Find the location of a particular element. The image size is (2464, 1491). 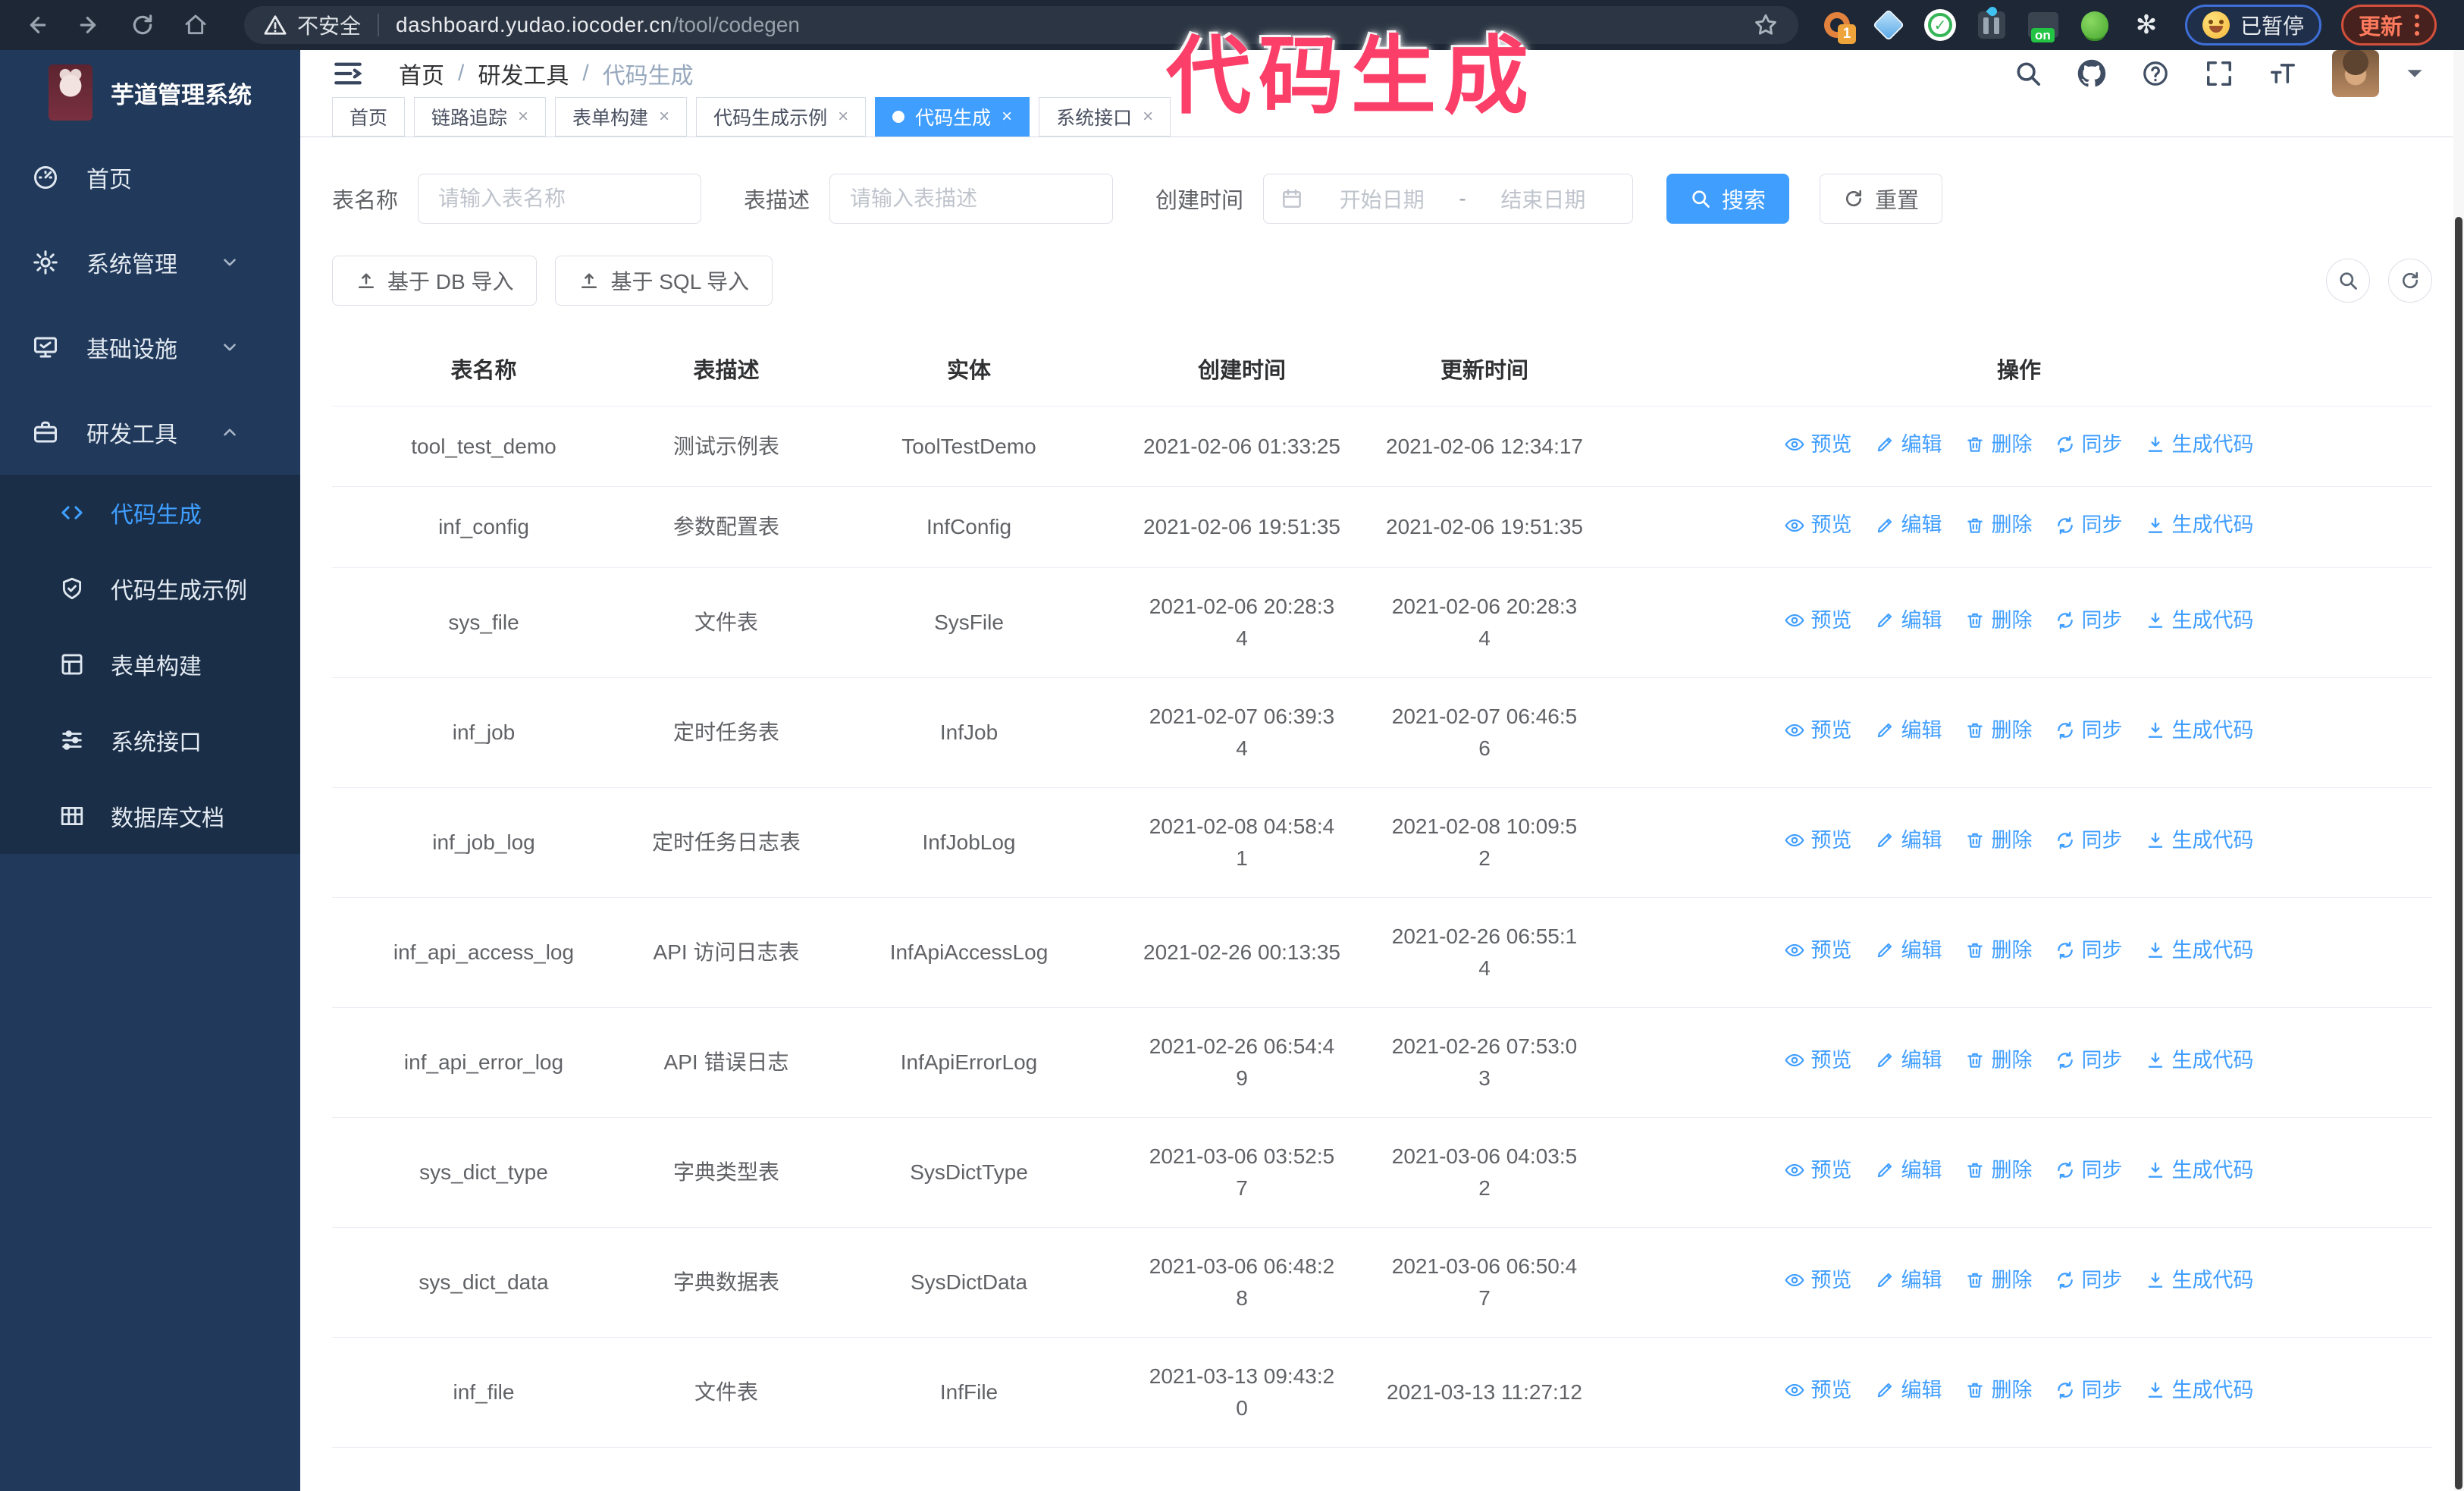

sidebar-subitem-4: 数据库文档 is located at coordinates (150, 816).